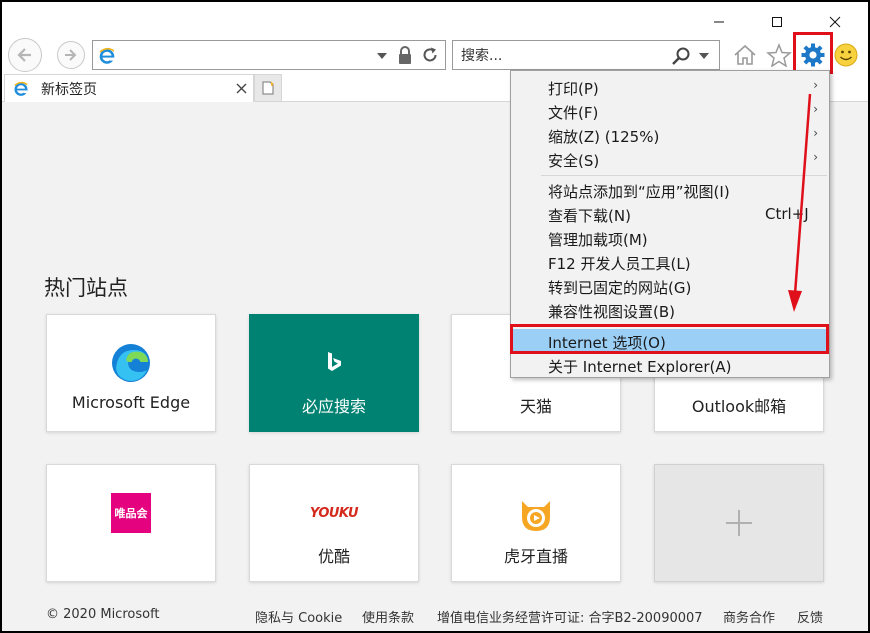 Image resolution: width=870 pixels, height=633 pixels. I want to click on new-tab-icon, so click(268, 88).